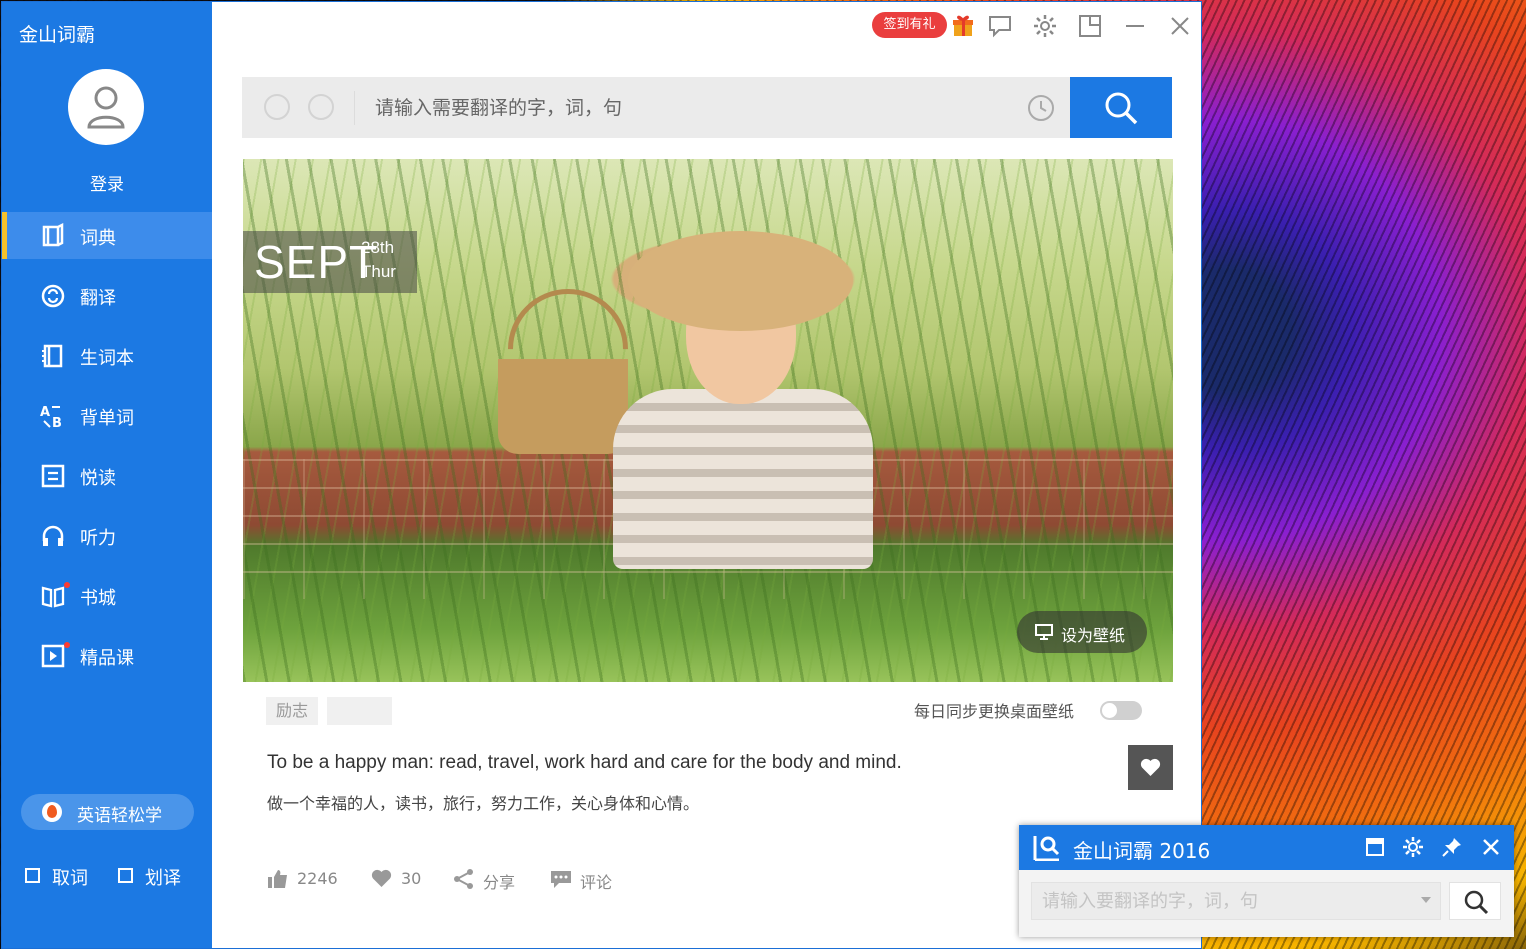  I want to click on mini-close-icon, so click(1491, 847).